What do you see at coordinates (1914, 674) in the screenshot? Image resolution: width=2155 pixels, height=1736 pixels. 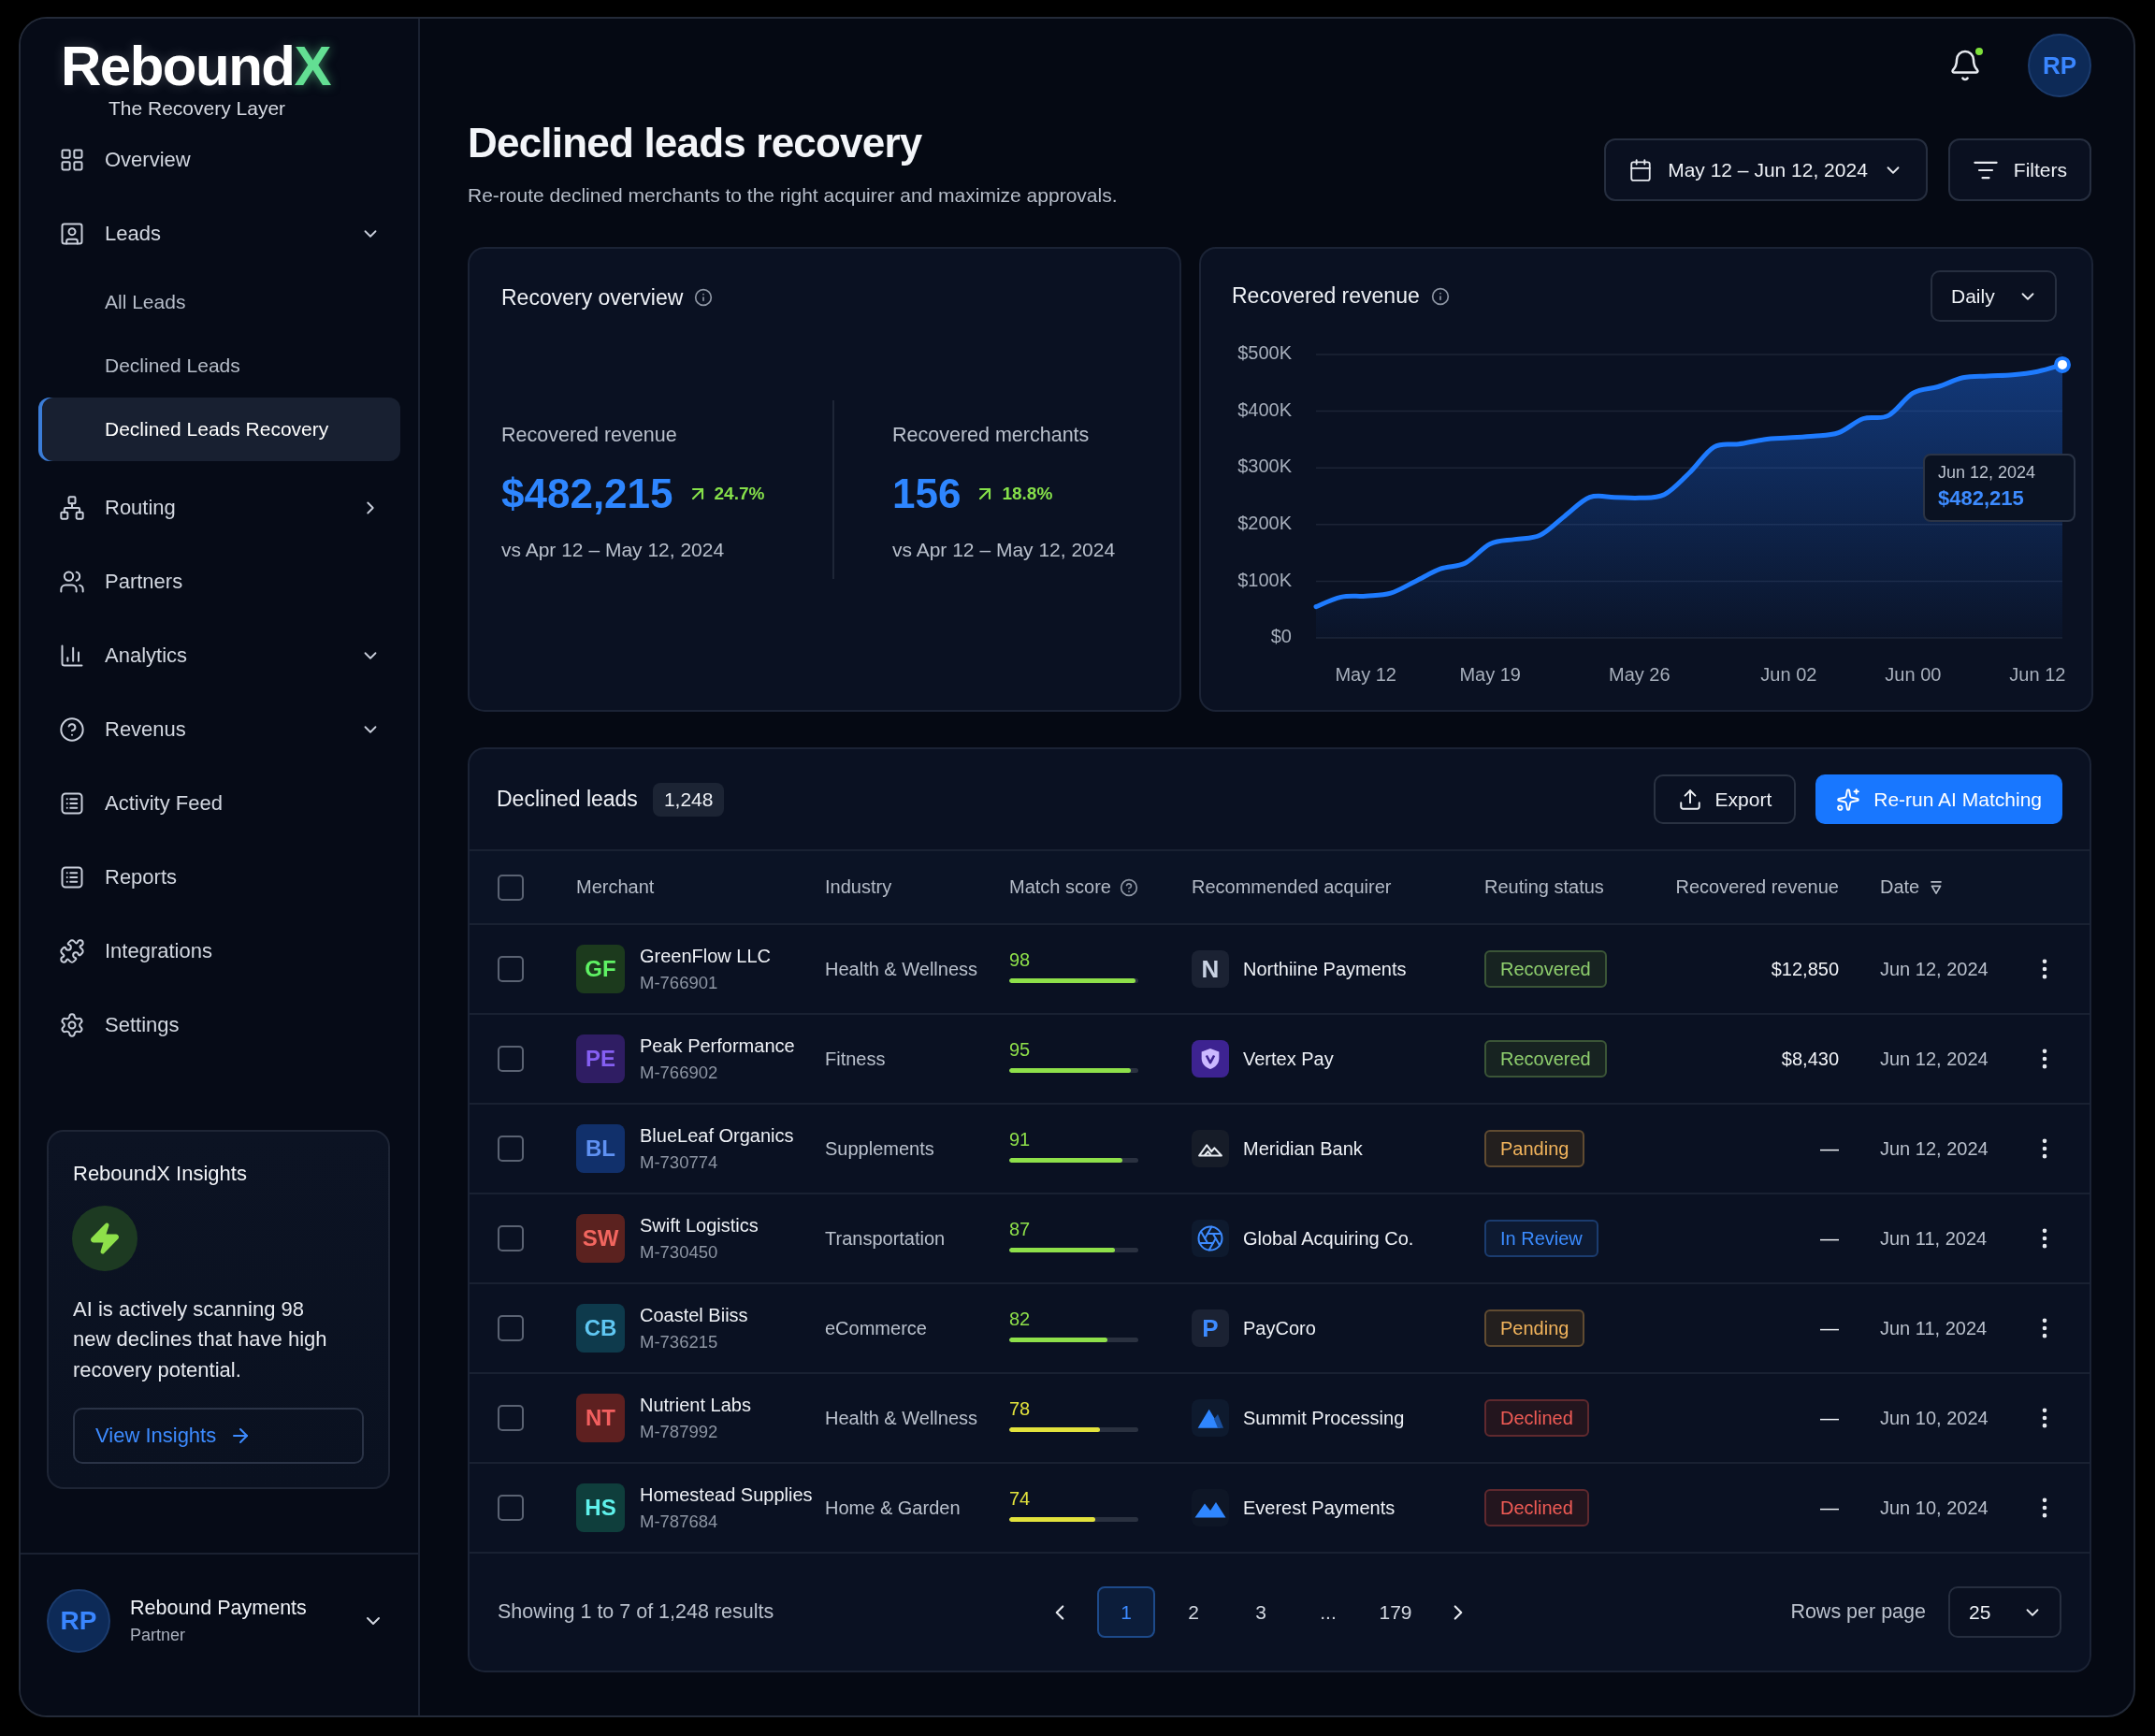 I see `x-axis-label: Jun 00` at bounding box center [1914, 674].